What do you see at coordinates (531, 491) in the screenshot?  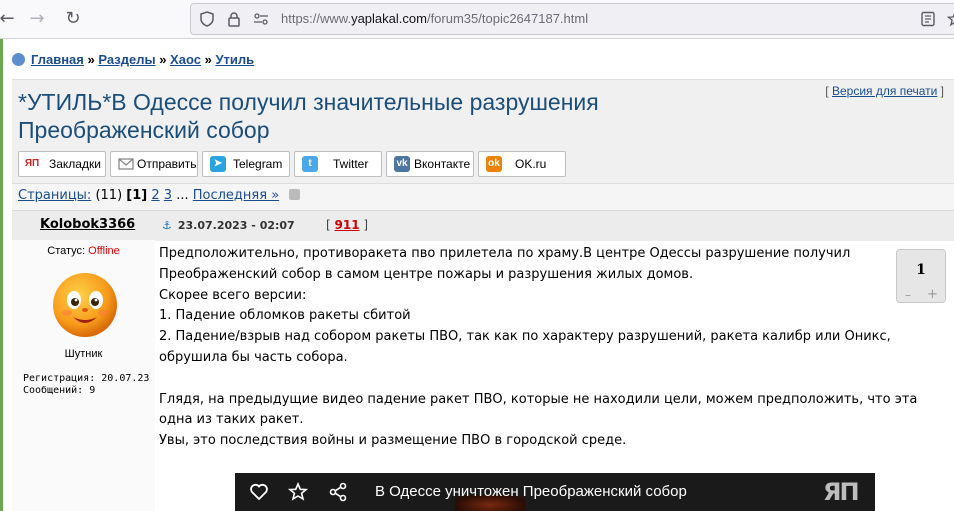 I see `video-title: В Одессе уничтожен Преображенский собор` at bounding box center [531, 491].